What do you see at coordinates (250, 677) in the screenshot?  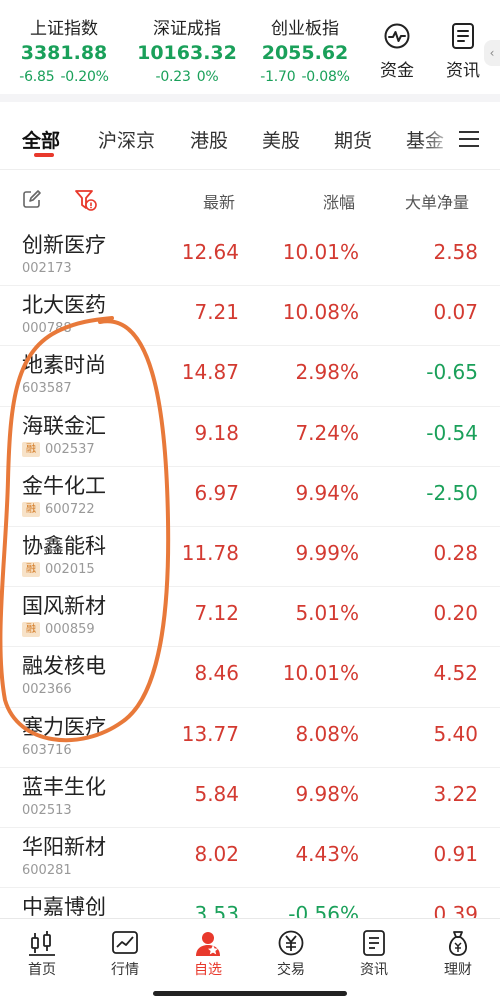 I see `stock-row: 融发核电 002366 8.46 10.01% 4.52` at bounding box center [250, 677].